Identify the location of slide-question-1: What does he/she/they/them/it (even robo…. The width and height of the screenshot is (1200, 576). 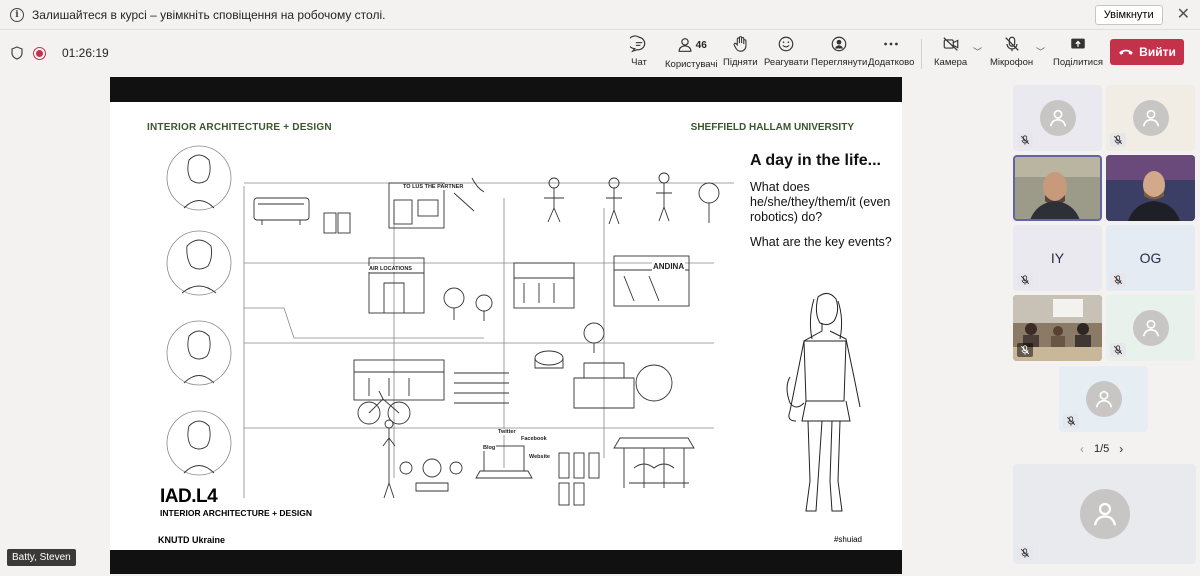
(820, 202).